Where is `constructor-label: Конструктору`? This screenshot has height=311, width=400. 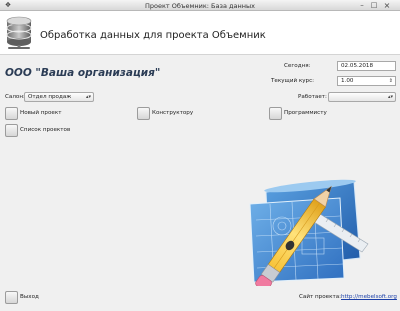 constructor-label: Конструктору is located at coordinates (172, 113).